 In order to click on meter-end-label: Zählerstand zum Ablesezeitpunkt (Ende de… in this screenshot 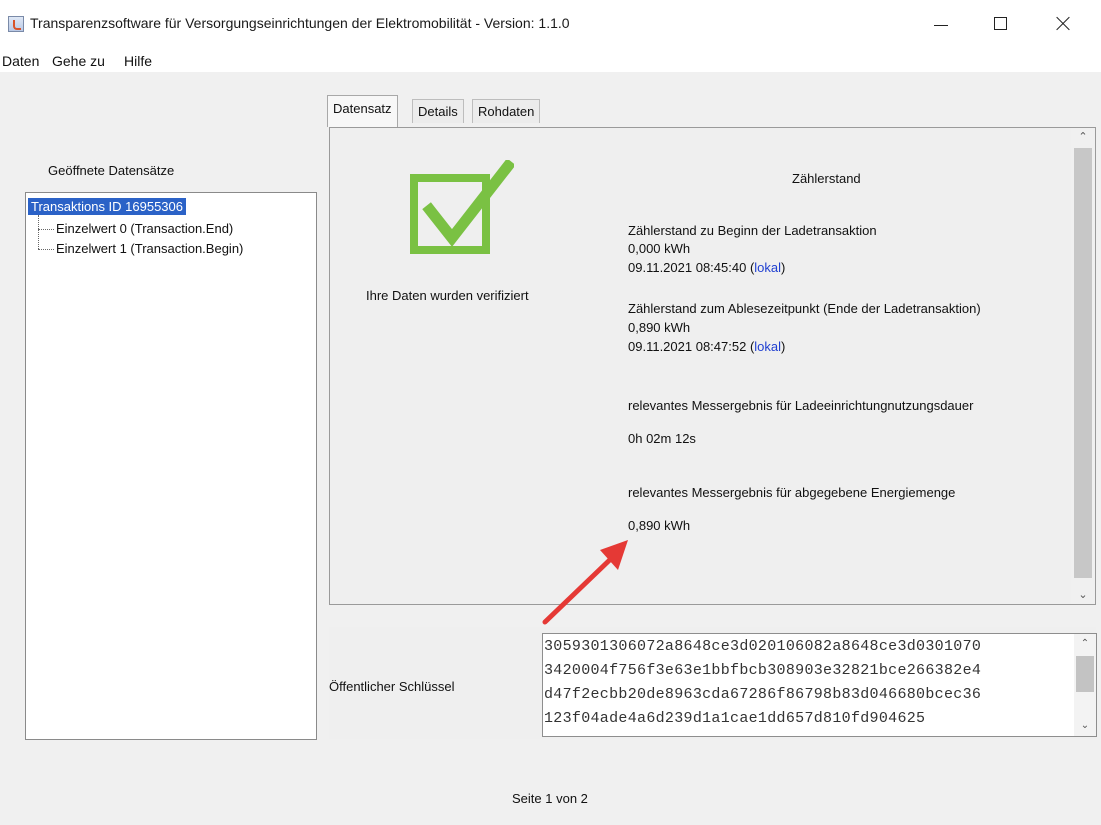, I will do `click(804, 308)`.